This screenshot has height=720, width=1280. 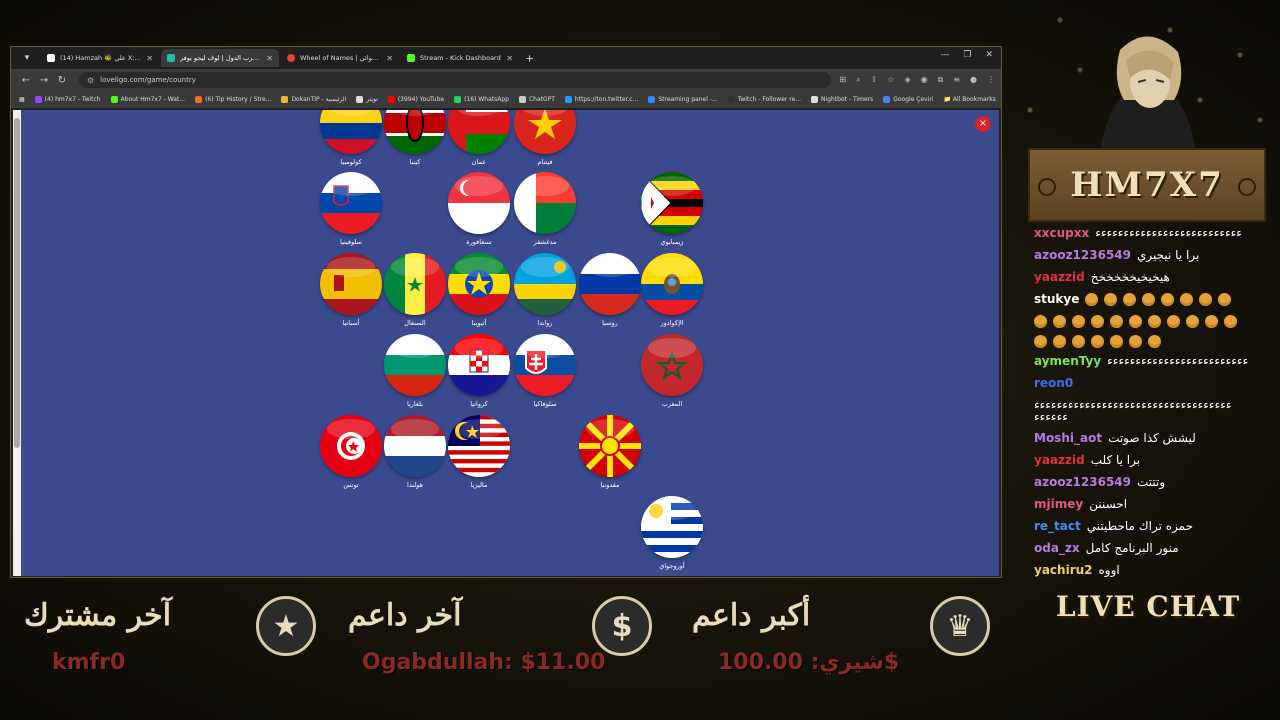 I want to click on translate-icon: ⊞, so click(x=842, y=80).